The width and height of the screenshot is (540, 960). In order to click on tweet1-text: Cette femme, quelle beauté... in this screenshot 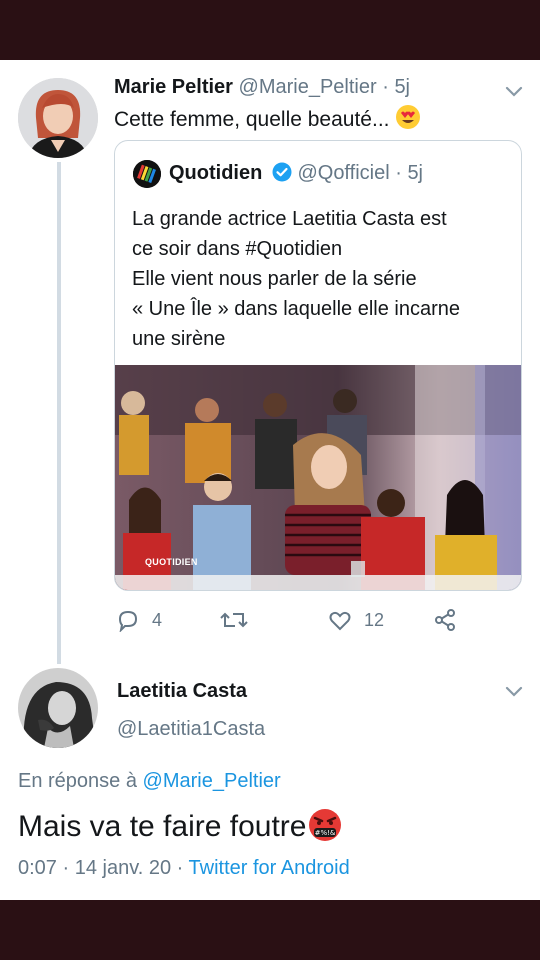, I will do `click(252, 119)`.